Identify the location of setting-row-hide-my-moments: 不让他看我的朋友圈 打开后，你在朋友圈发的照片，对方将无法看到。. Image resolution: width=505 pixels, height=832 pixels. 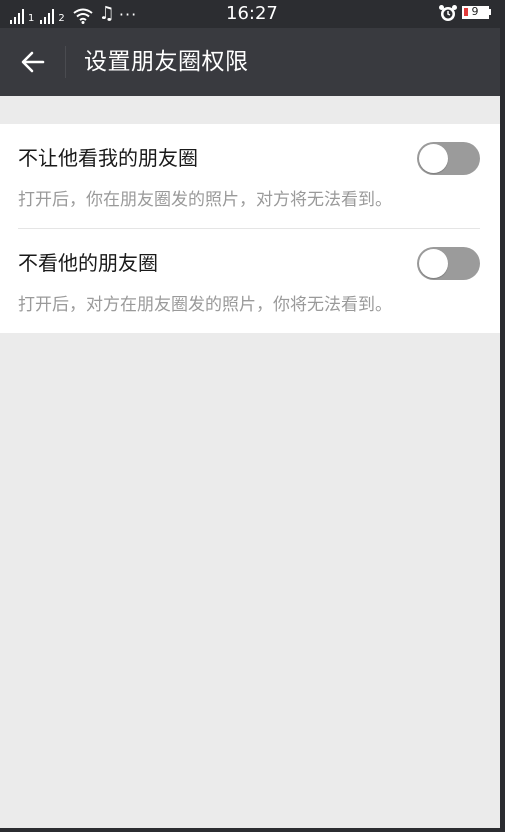
(250, 176).